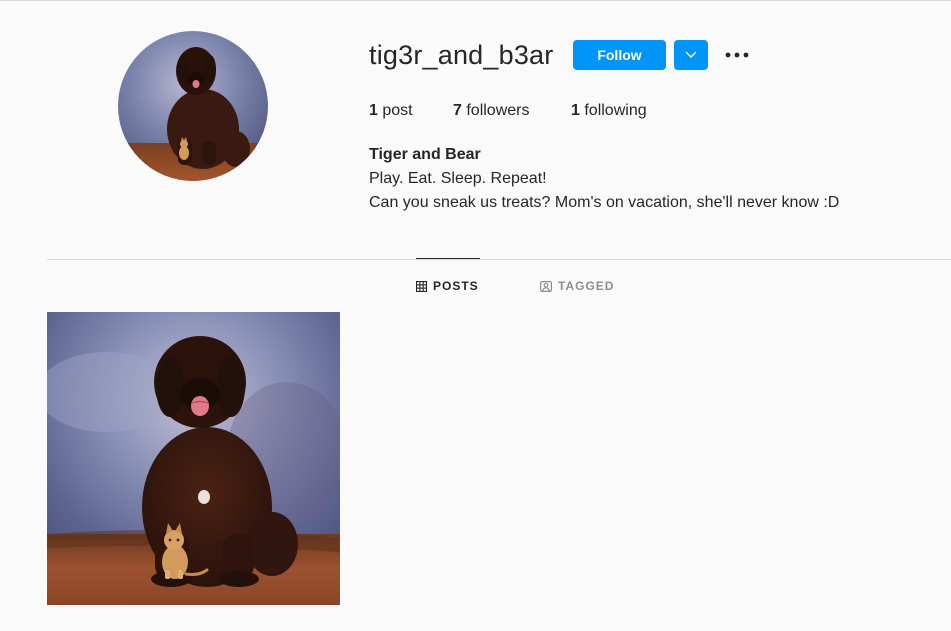 This screenshot has height=631, width=951. I want to click on profile-username: tig3r_and_b3ar, so click(461, 55).